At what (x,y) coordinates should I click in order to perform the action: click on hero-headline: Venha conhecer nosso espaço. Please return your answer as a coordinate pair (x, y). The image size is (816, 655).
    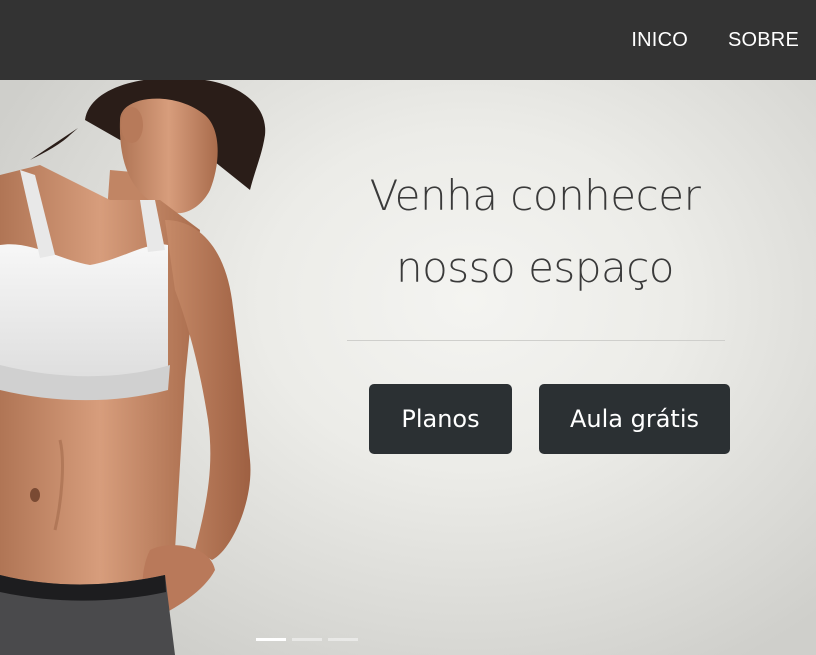
    Looking at the image, I should click on (535, 232).